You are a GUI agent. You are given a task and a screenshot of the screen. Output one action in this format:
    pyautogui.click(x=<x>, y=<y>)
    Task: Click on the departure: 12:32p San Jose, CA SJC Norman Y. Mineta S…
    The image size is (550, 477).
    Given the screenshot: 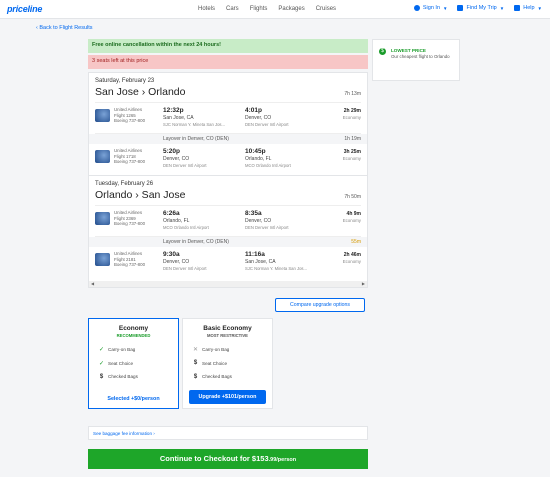 What is the action you would take?
    pyautogui.click(x=204, y=118)
    